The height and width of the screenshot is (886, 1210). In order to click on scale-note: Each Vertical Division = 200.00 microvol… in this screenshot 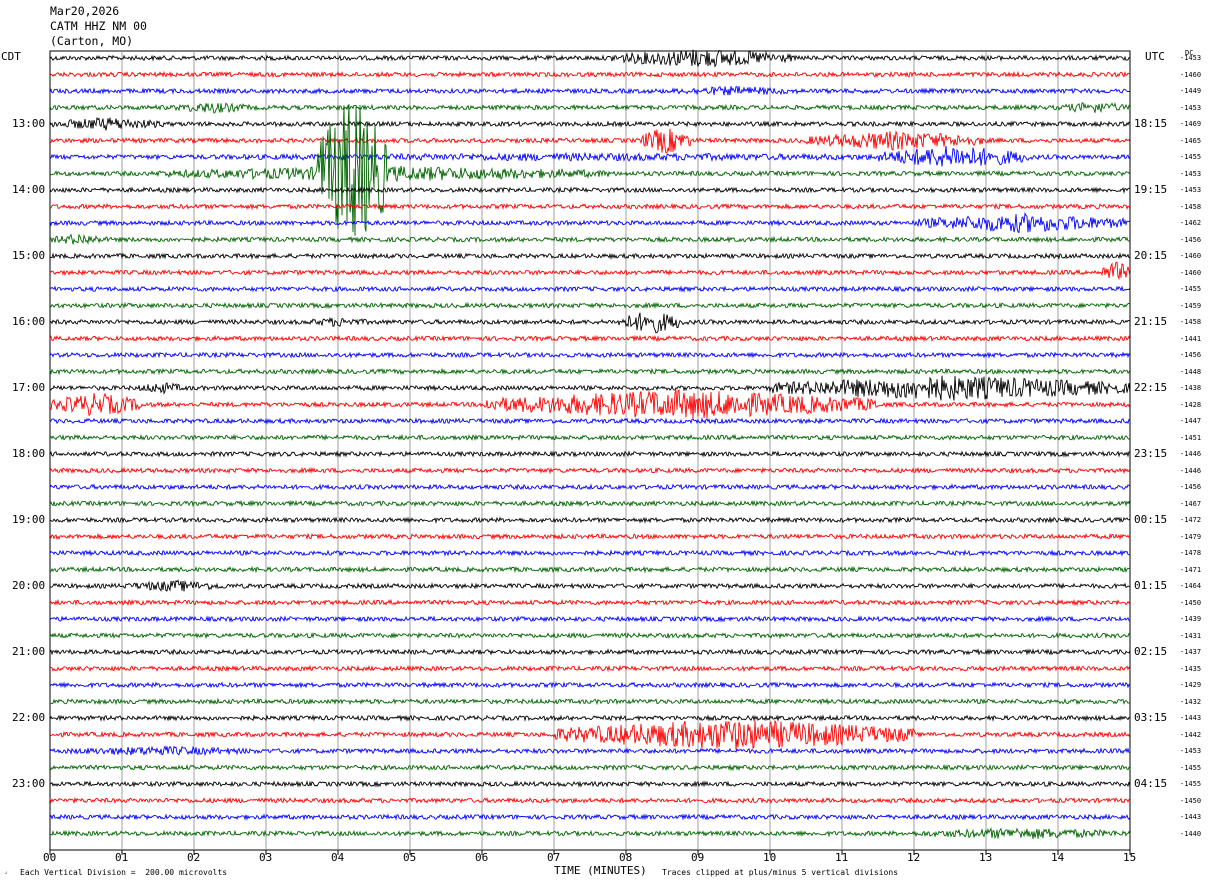, I will do `click(124, 872)`.